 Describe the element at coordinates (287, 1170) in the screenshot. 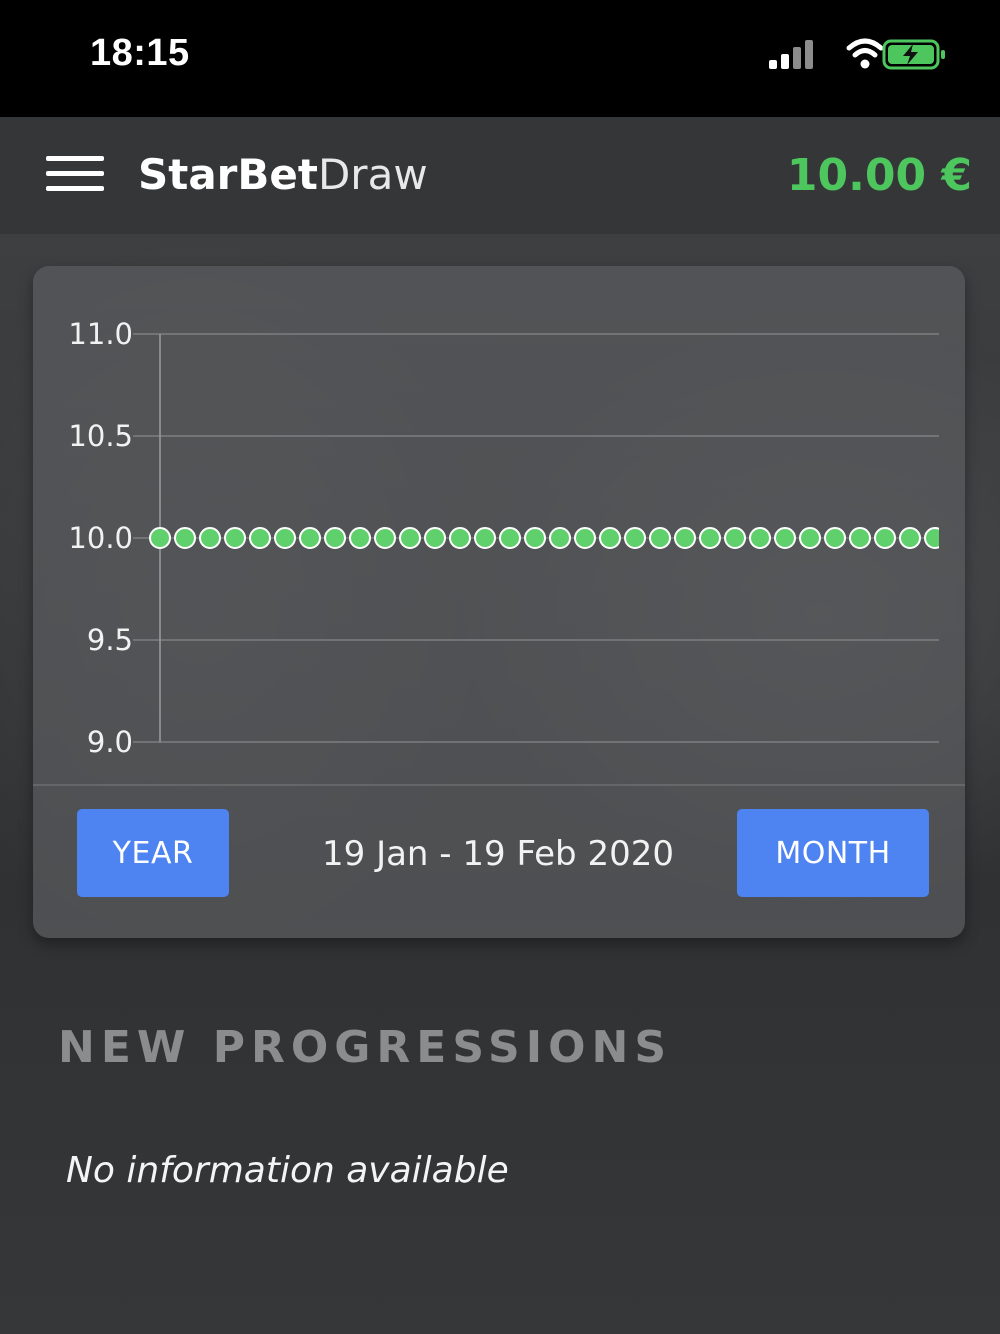

I see `empty-state-message: No information available` at that location.